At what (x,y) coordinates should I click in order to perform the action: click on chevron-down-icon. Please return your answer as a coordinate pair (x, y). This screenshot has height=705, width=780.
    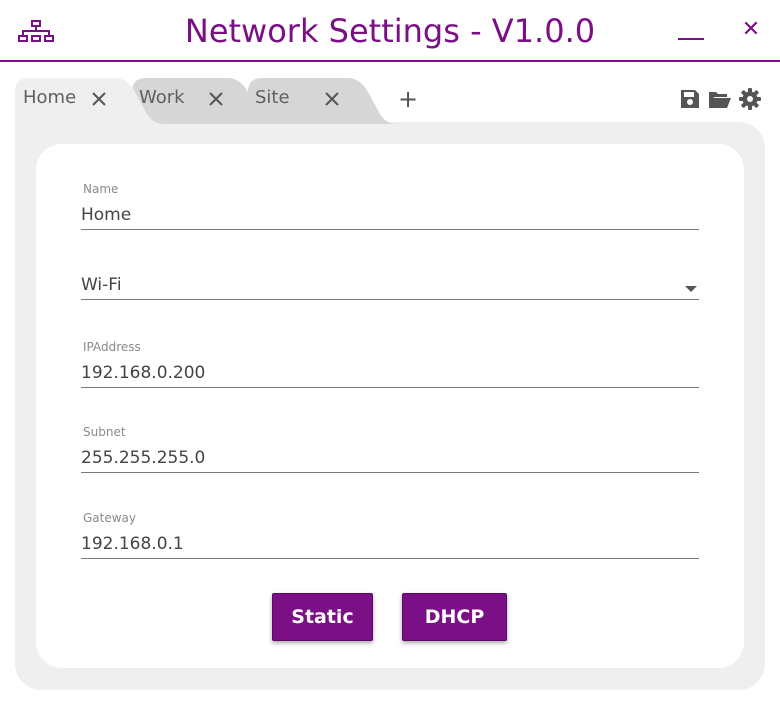
    Looking at the image, I should click on (691, 289).